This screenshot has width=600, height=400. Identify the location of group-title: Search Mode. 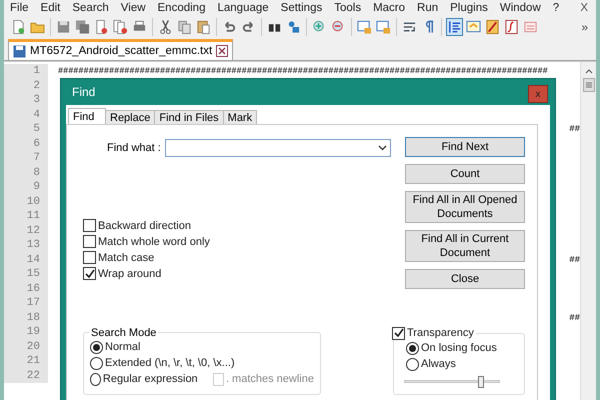
(124, 332).